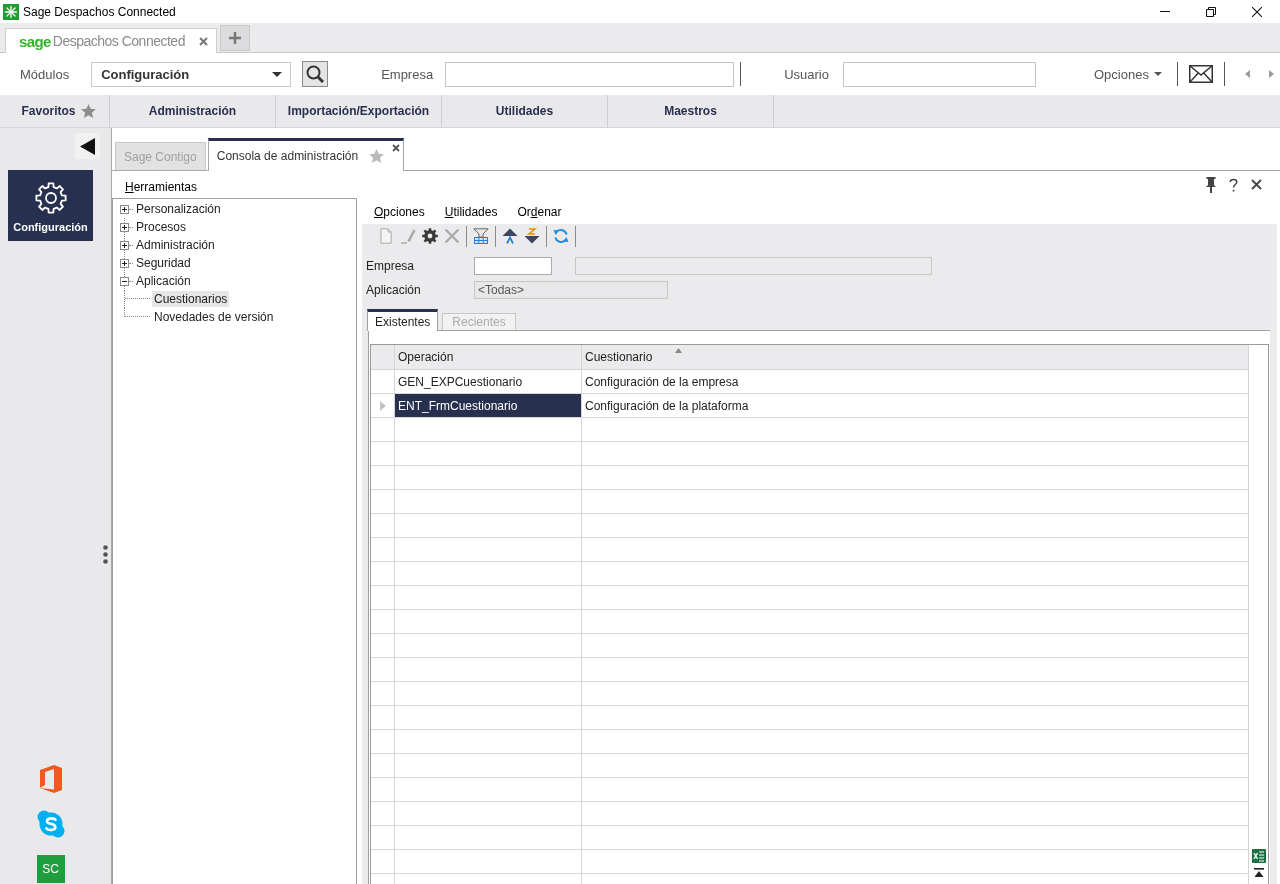 The width and height of the screenshot is (1280, 884). What do you see at coordinates (1233, 184) in the screenshot?
I see `help-icon` at bounding box center [1233, 184].